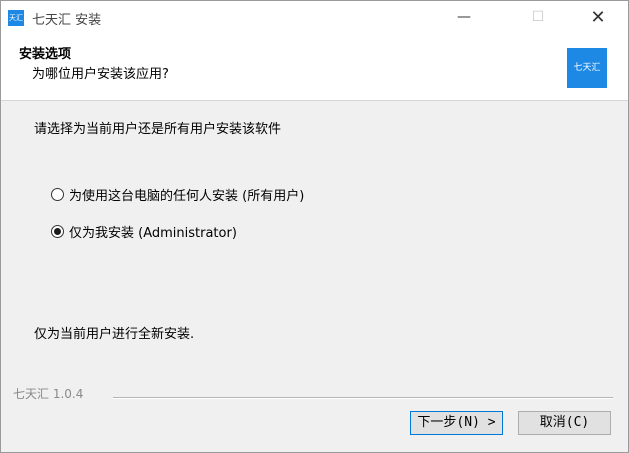 This screenshot has height=453, width=629. What do you see at coordinates (114, 334) in the screenshot?
I see `option-description: 仅为当前用户进行全新安装.` at bounding box center [114, 334].